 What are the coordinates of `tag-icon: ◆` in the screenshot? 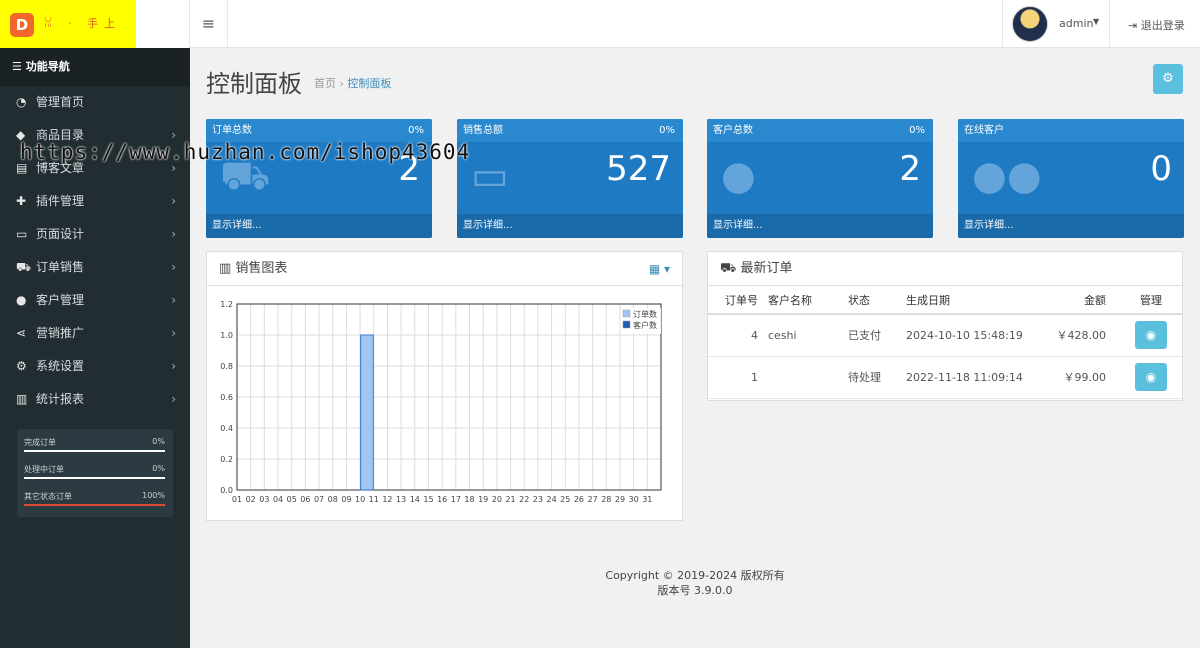 It's located at (21, 135).